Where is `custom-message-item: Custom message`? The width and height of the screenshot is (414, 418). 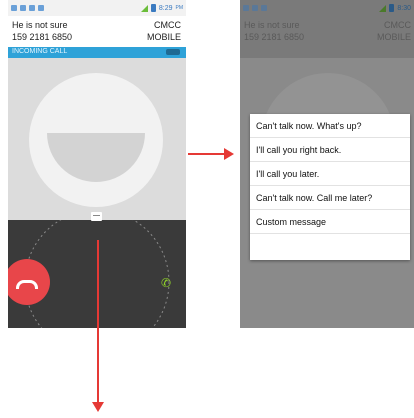
custom-message-item: Custom message is located at coordinates (330, 222).